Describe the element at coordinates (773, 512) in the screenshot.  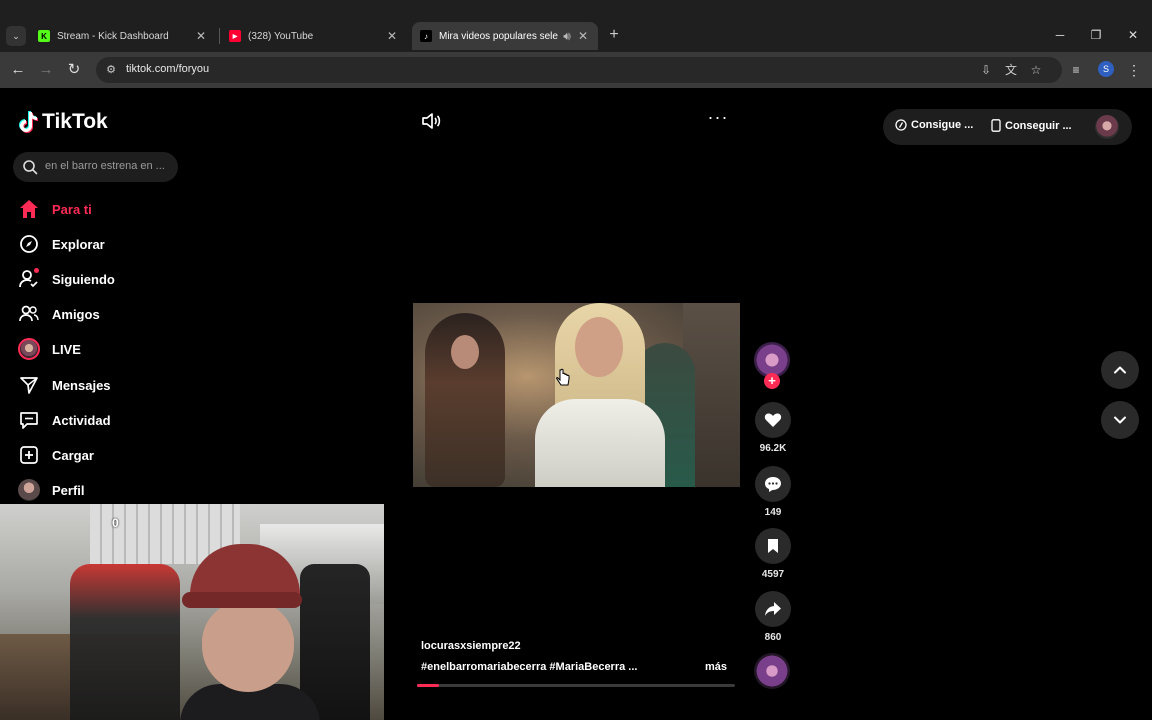
I see `comment-count: 149` at that location.